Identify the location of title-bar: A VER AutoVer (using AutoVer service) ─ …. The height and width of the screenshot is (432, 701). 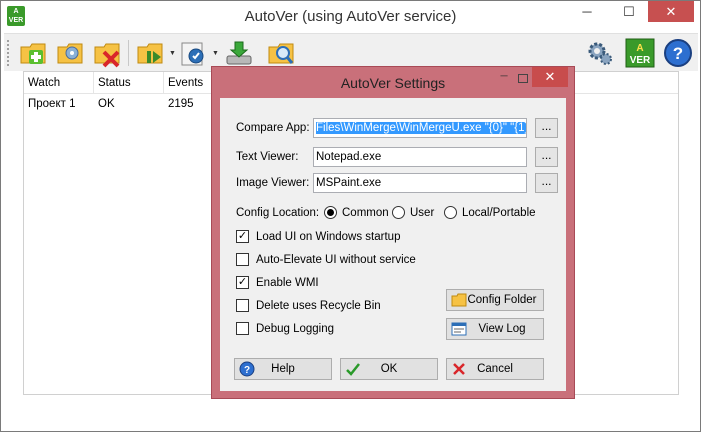
(350, 16).